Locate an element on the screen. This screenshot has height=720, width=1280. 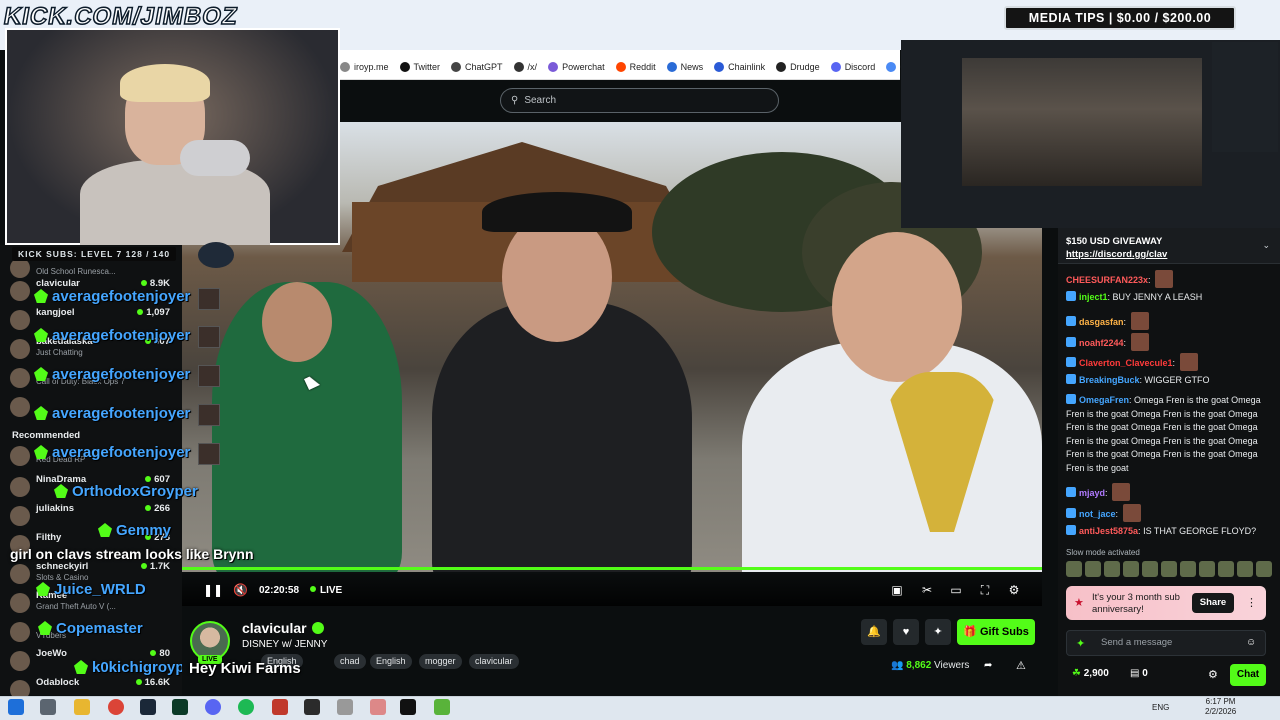
viewers-icon: 👥 is located at coordinates (897, 665).